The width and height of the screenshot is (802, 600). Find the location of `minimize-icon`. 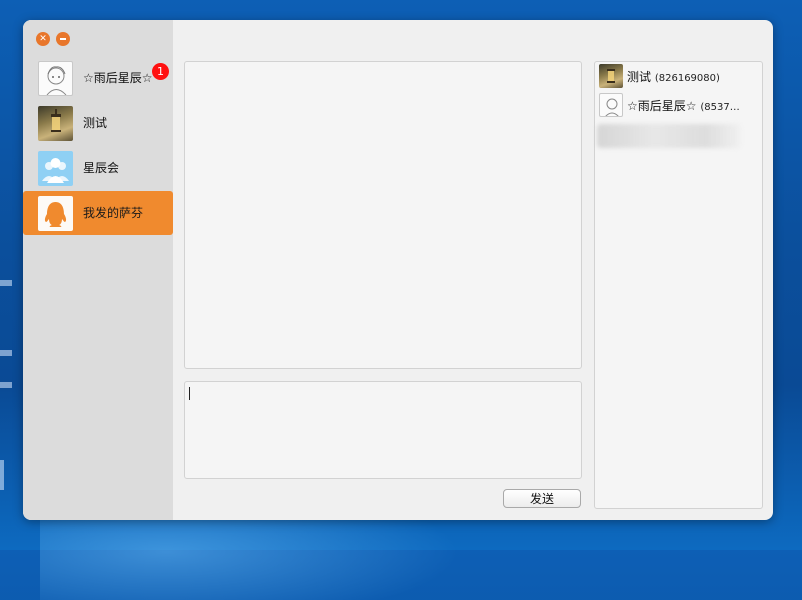

minimize-icon is located at coordinates (63, 39).